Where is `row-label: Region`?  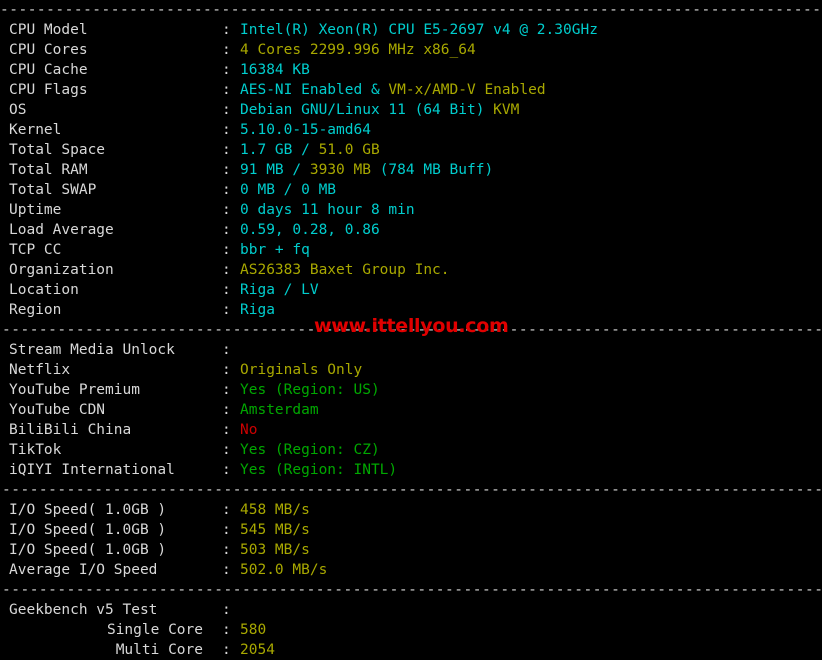 row-label: Region is located at coordinates (35, 310).